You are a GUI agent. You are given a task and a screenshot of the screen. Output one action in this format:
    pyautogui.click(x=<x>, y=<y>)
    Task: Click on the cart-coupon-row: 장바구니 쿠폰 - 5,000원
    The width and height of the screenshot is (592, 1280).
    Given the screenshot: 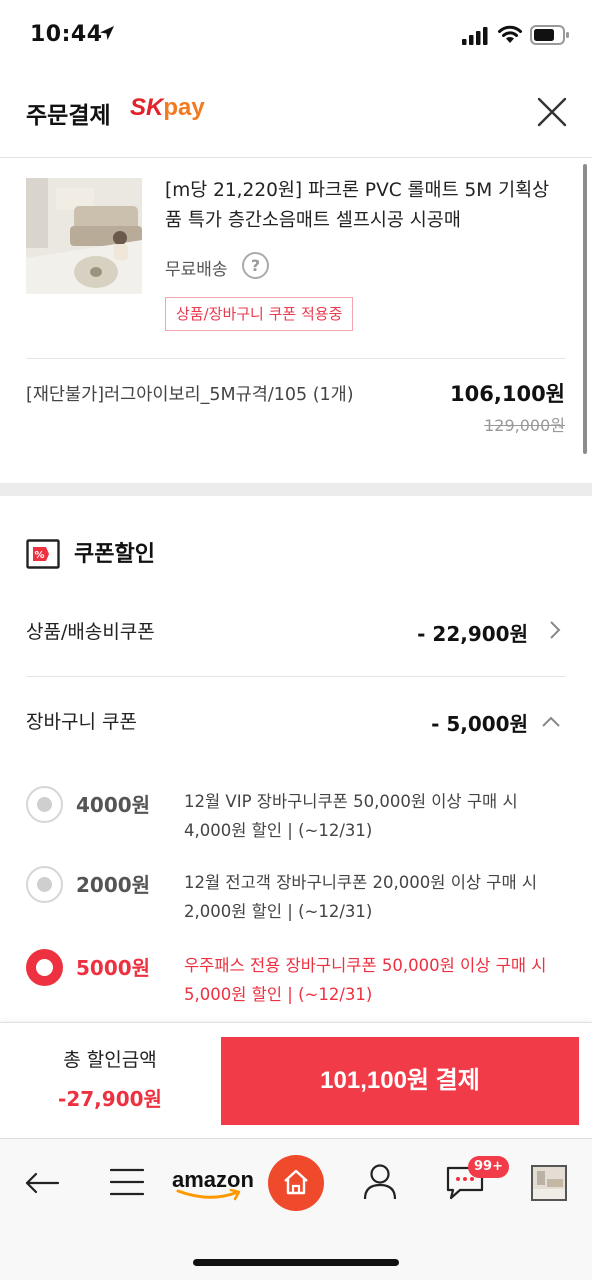 What is the action you would take?
    pyautogui.click(x=296, y=727)
    